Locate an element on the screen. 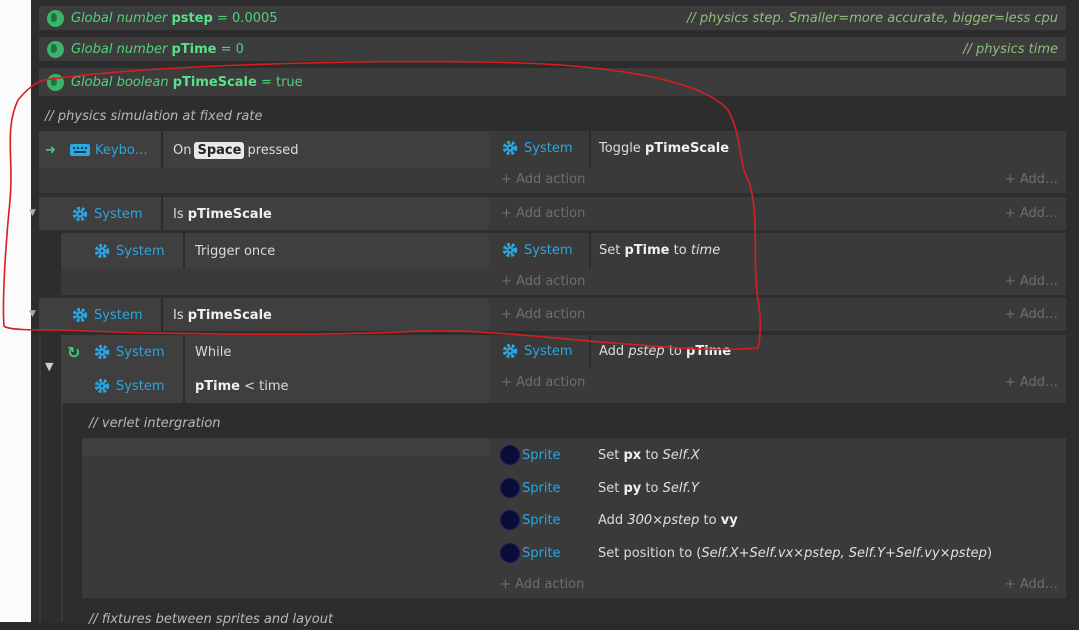 The image size is (1079, 630). comment-physics: // physics simulation at fixed rate is located at coordinates (154, 116).